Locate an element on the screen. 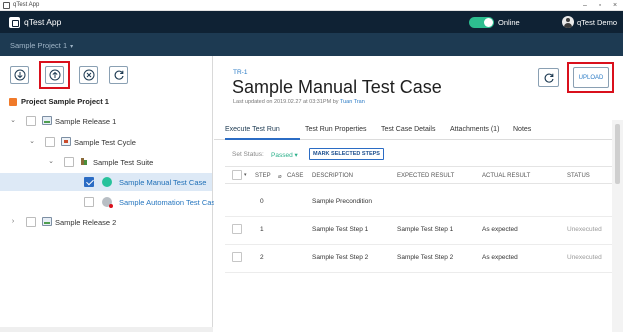 This screenshot has height=332, width=623. test-run-id: TR-1 is located at coordinates (240, 72).